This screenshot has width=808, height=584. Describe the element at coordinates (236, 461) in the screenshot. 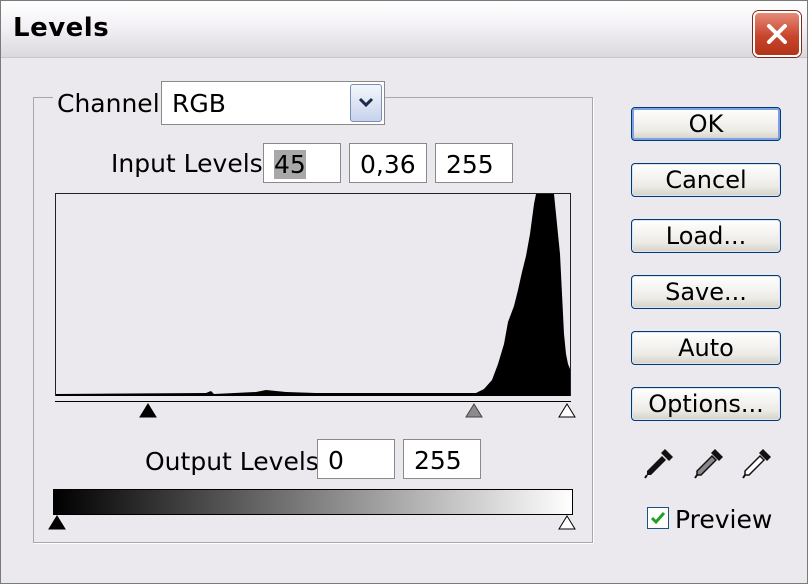

I see `output-levels-label: Output Levels:` at that location.